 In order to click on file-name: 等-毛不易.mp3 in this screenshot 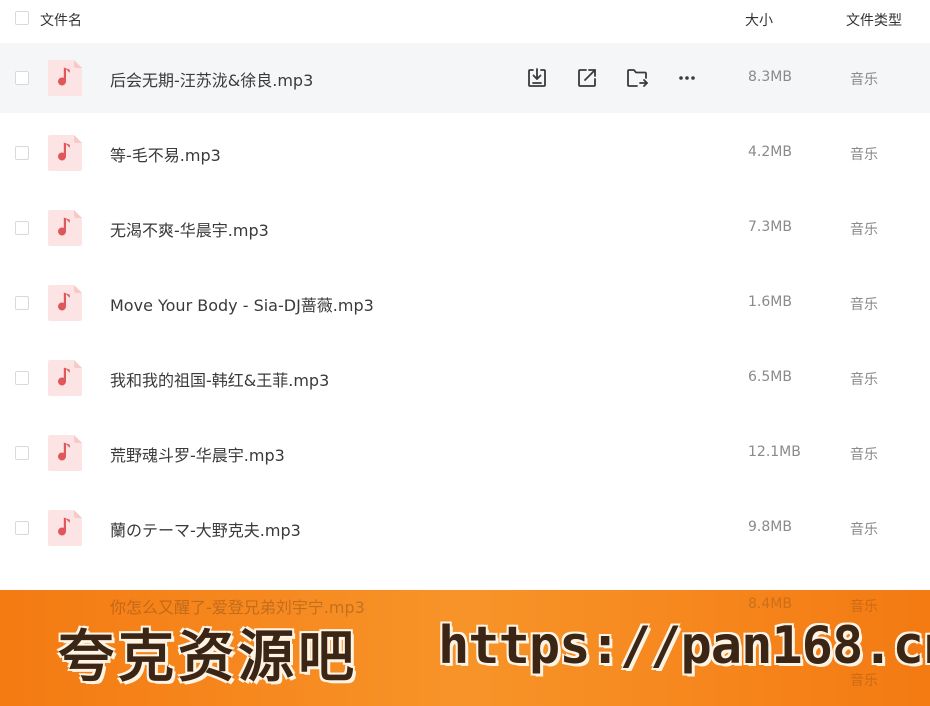, I will do `click(165, 154)`.